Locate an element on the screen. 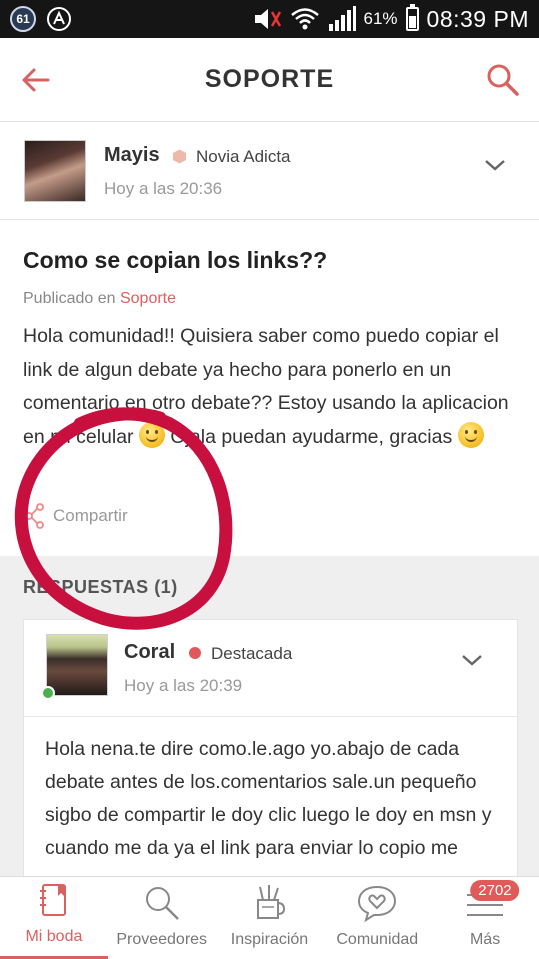 This screenshot has height=959, width=539. mute-icon is located at coordinates (267, 19).